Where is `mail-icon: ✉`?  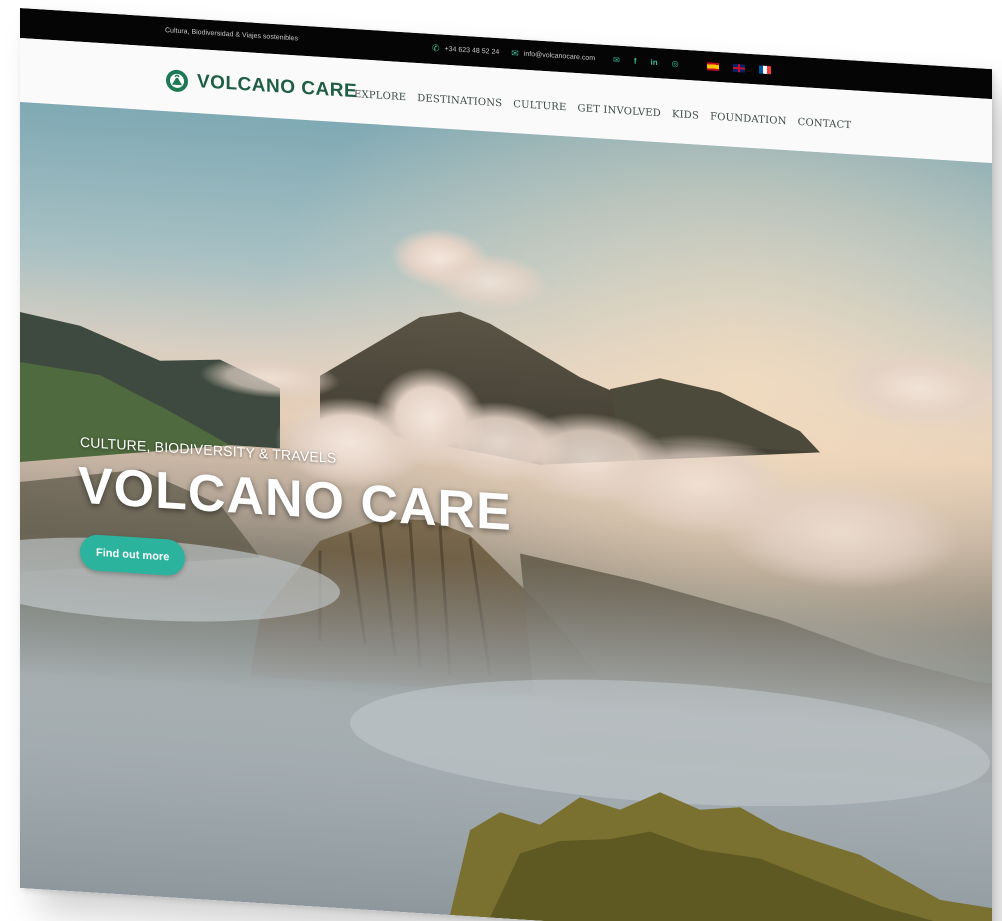 mail-icon: ✉ is located at coordinates (616, 59).